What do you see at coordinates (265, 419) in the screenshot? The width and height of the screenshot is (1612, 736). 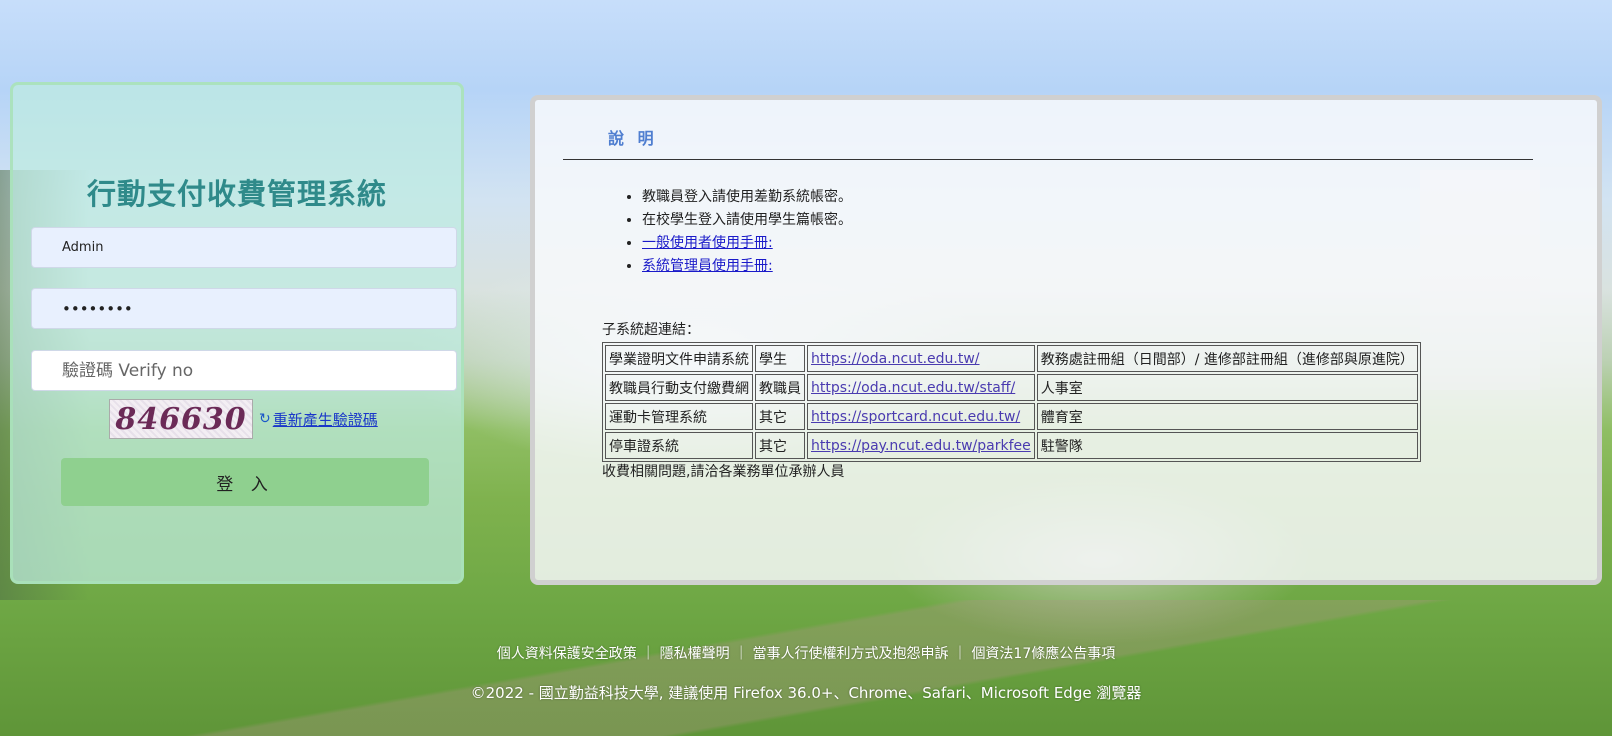 I see `refresh-icon: ↻` at bounding box center [265, 419].